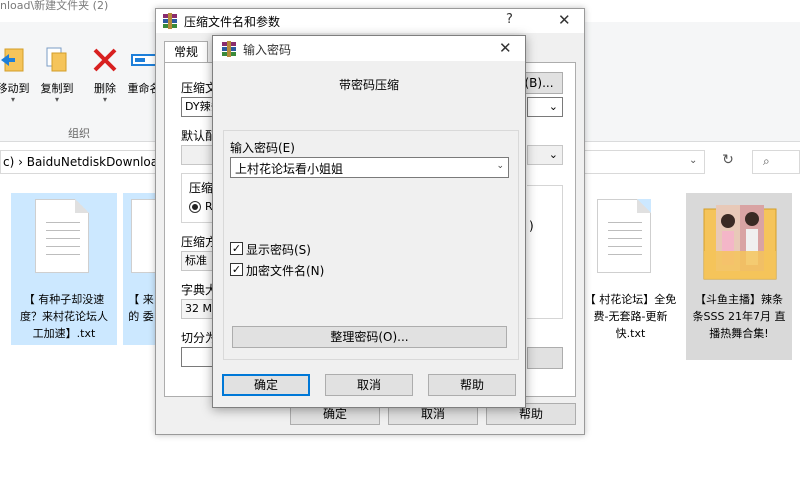 This screenshot has height=479, width=800. Describe the element at coordinates (79, 133) in the screenshot. I see `ribbon-group-organize: 组织` at that location.